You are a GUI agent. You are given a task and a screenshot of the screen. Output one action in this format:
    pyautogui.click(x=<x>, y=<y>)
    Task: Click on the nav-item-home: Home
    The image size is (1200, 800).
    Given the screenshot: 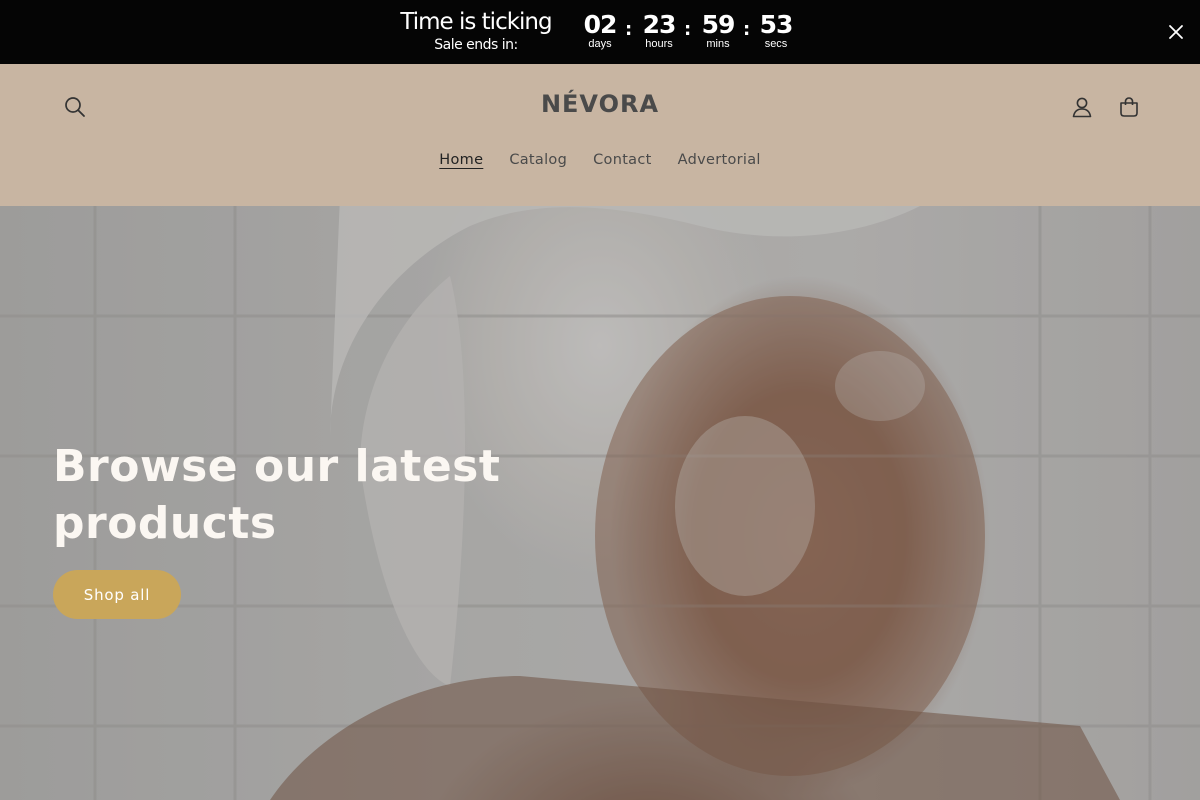 What is the action you would take?
    pyautogui.click(x=461, y=160)
    